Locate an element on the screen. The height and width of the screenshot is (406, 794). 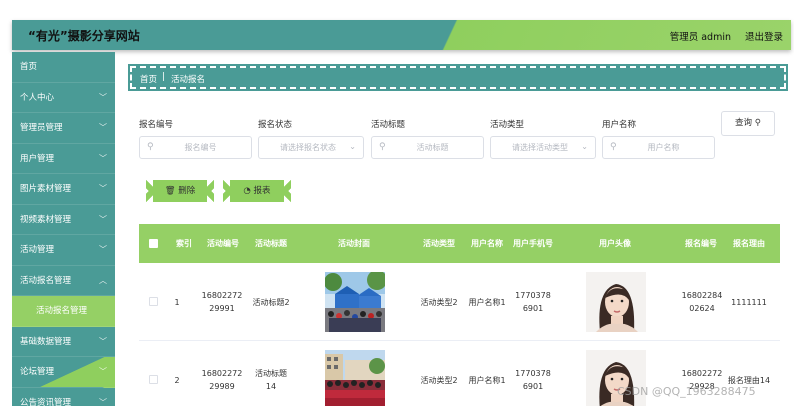
sidebar-item-basic-data: 基础数据管理 ﹀ is located at coordinates (63, 342).